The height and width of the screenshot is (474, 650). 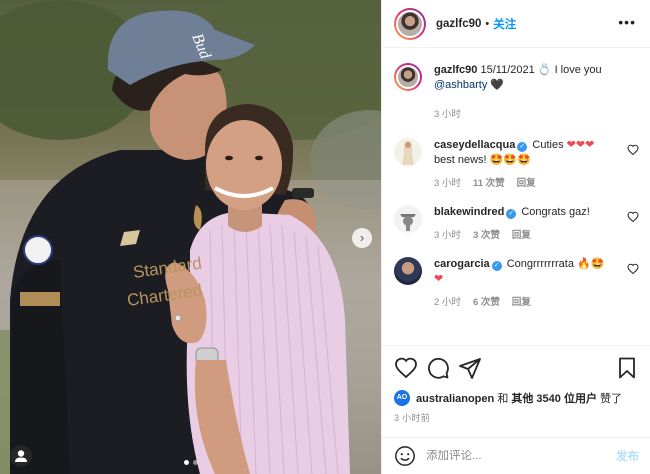 I want to click on ring-emoji: 💍, so click(x=544, y=70).